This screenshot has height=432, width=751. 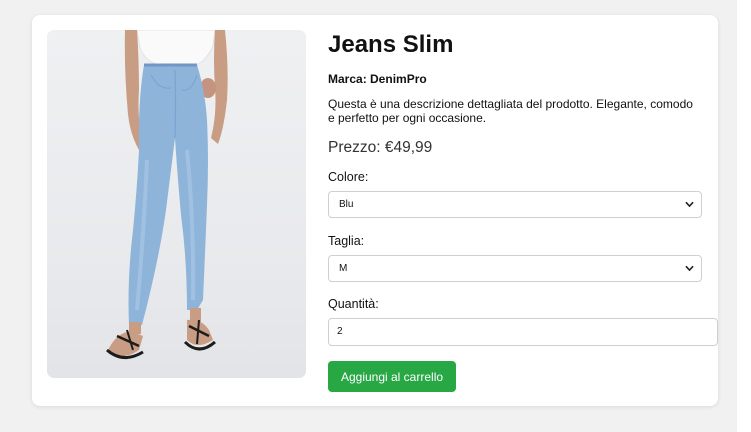 What do you see at coordinates (353, 304) in the screenshot?
I see `quantity-label: Quantità:` at bounding box center [353, 304].